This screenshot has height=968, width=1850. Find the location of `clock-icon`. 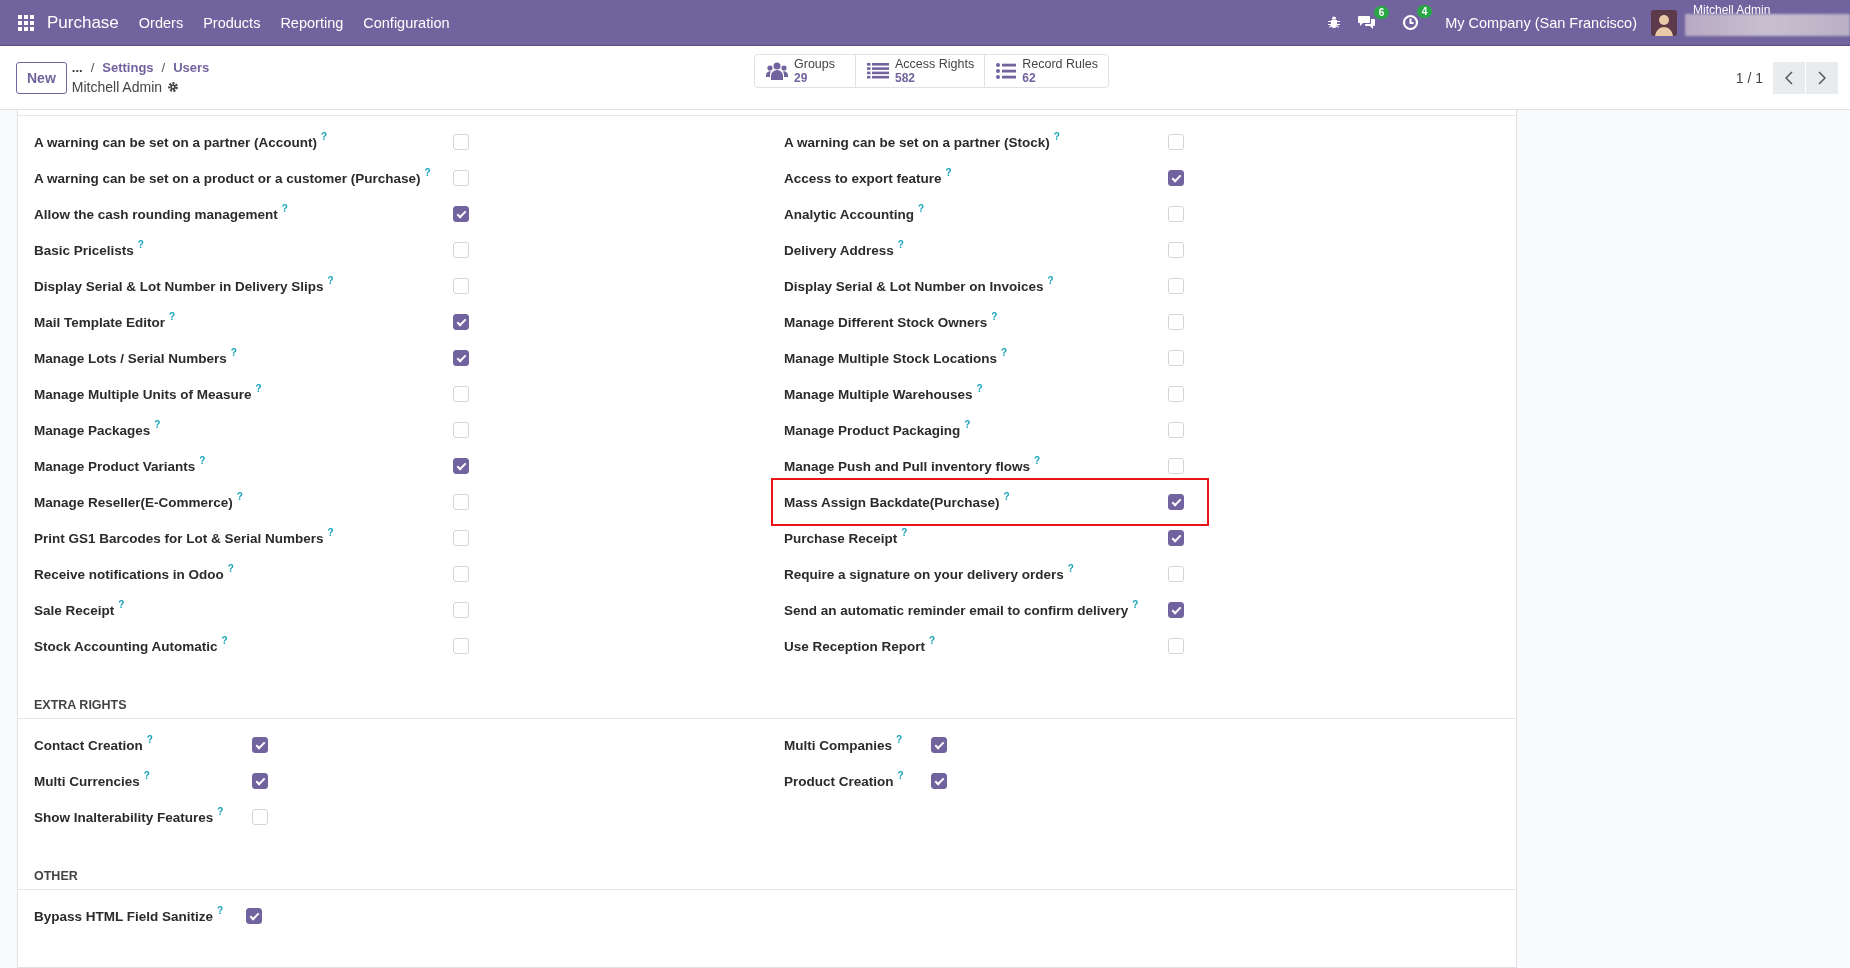

clock-icon is located at coordinates (1411, 22).